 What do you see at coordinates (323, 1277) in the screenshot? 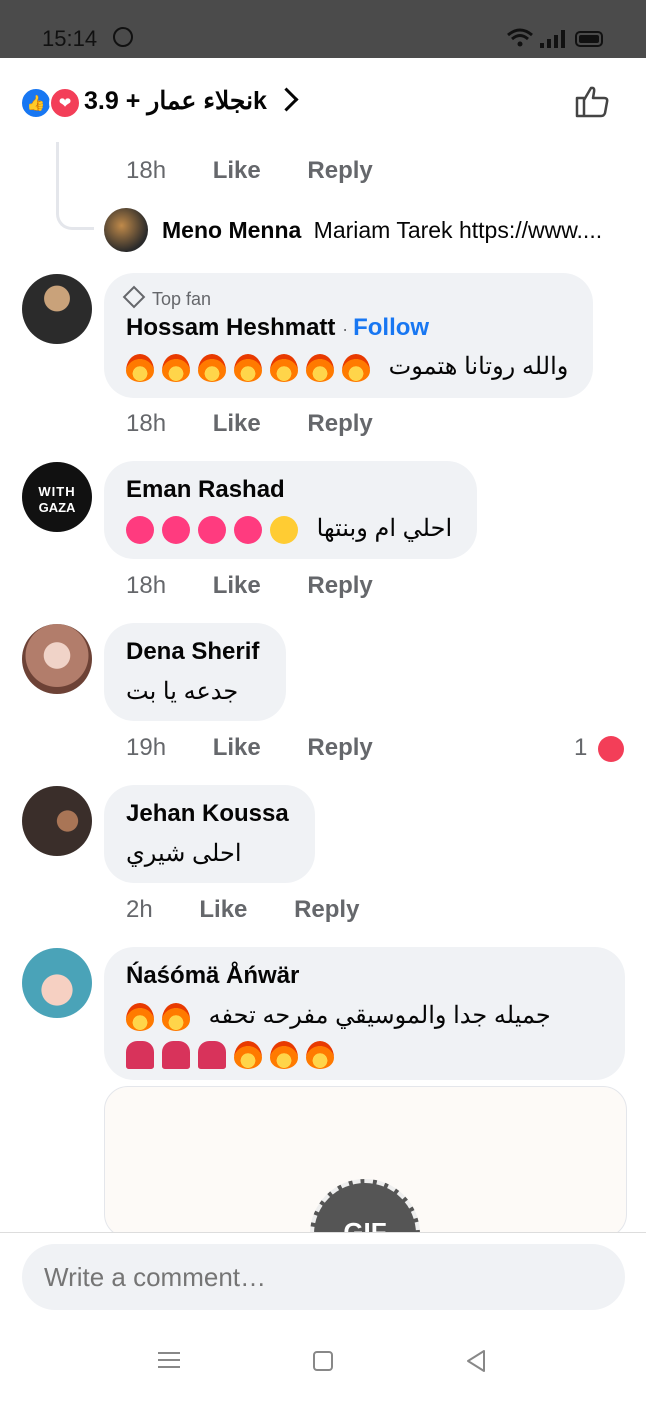
I see `comment-input` at bounding box center [323, 1277].